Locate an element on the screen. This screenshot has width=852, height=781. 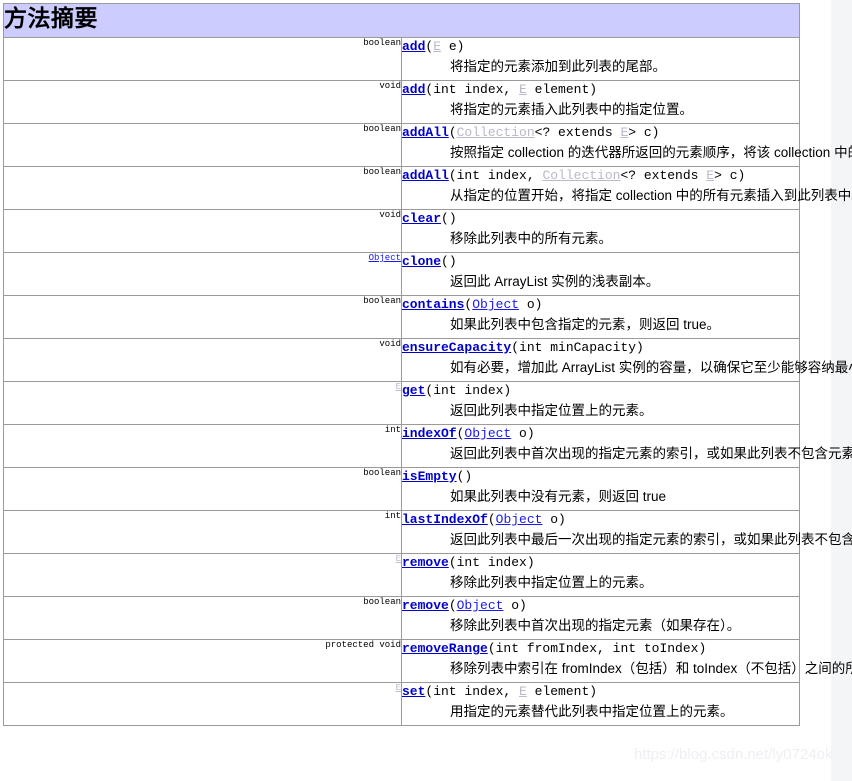
method-description: 用指定的元素替代此列表中指定位置上的元素。 is located at coordinates (592, 711).